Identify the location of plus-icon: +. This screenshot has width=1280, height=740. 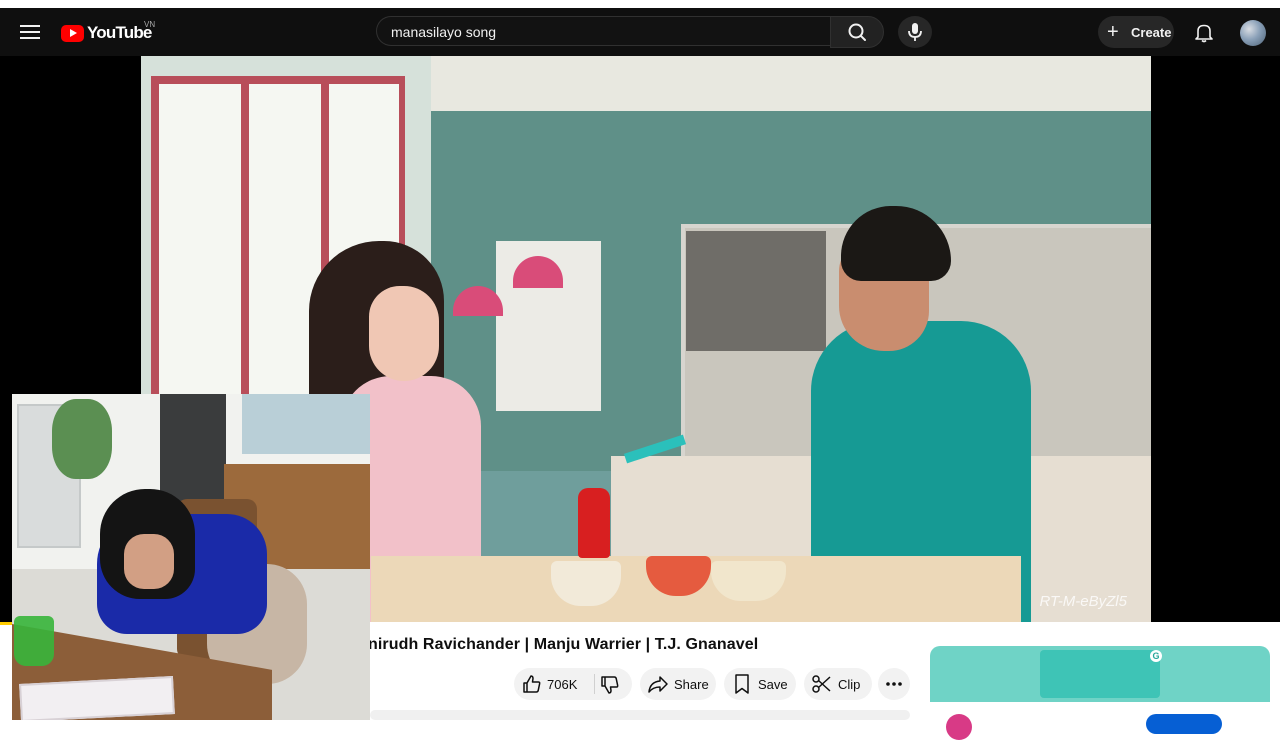
(1113, 32).